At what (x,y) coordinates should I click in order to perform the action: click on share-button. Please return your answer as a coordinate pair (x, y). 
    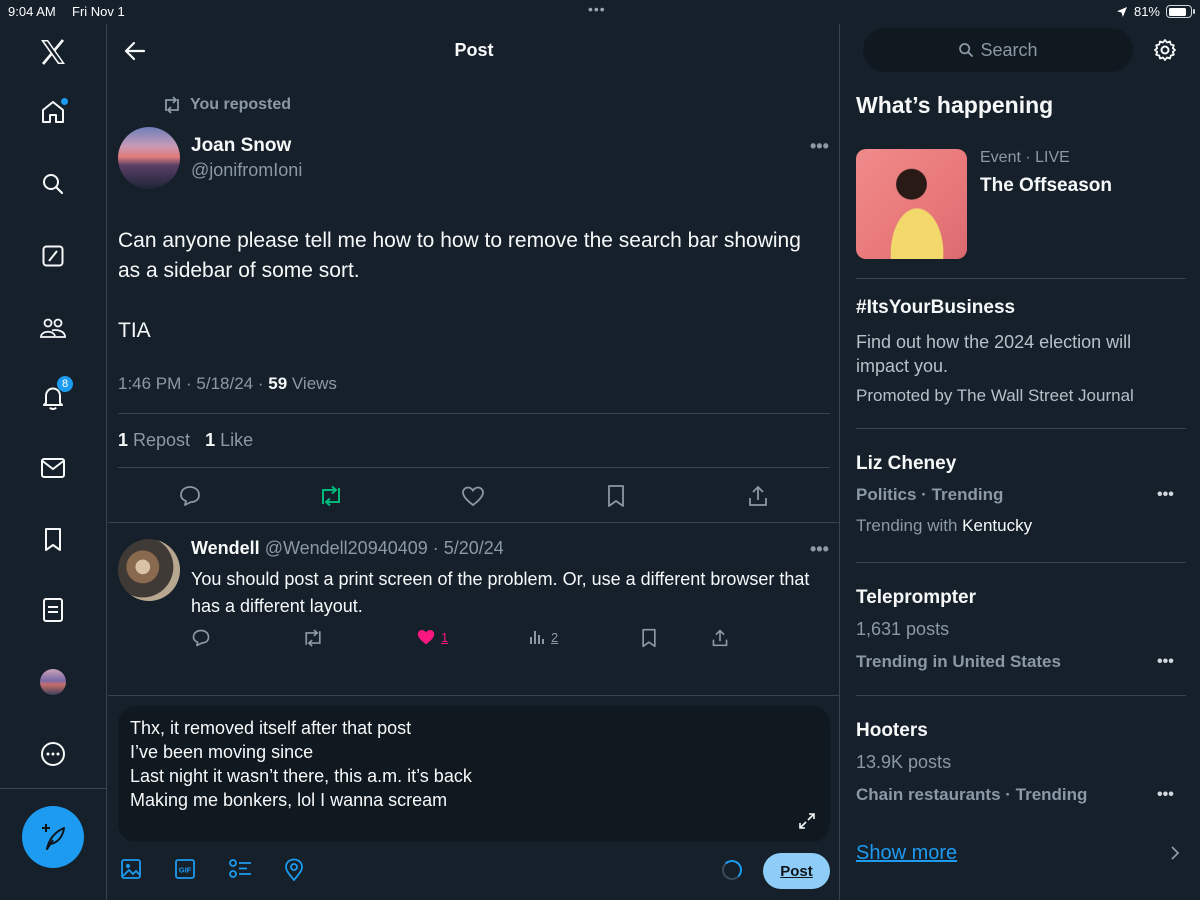
    Looking at the image, I should click on (758, 496).